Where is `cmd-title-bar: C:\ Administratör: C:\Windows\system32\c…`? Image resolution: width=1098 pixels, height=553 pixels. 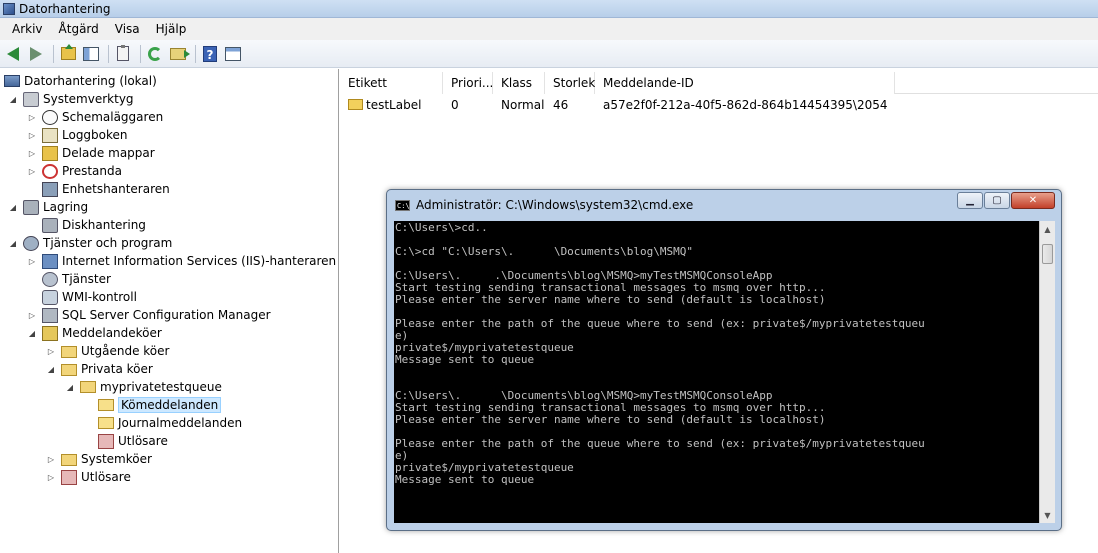 cmd-title-bar: C:\ Administratör: C:\Windows\system32\c… is located at coordinates (724, 205).